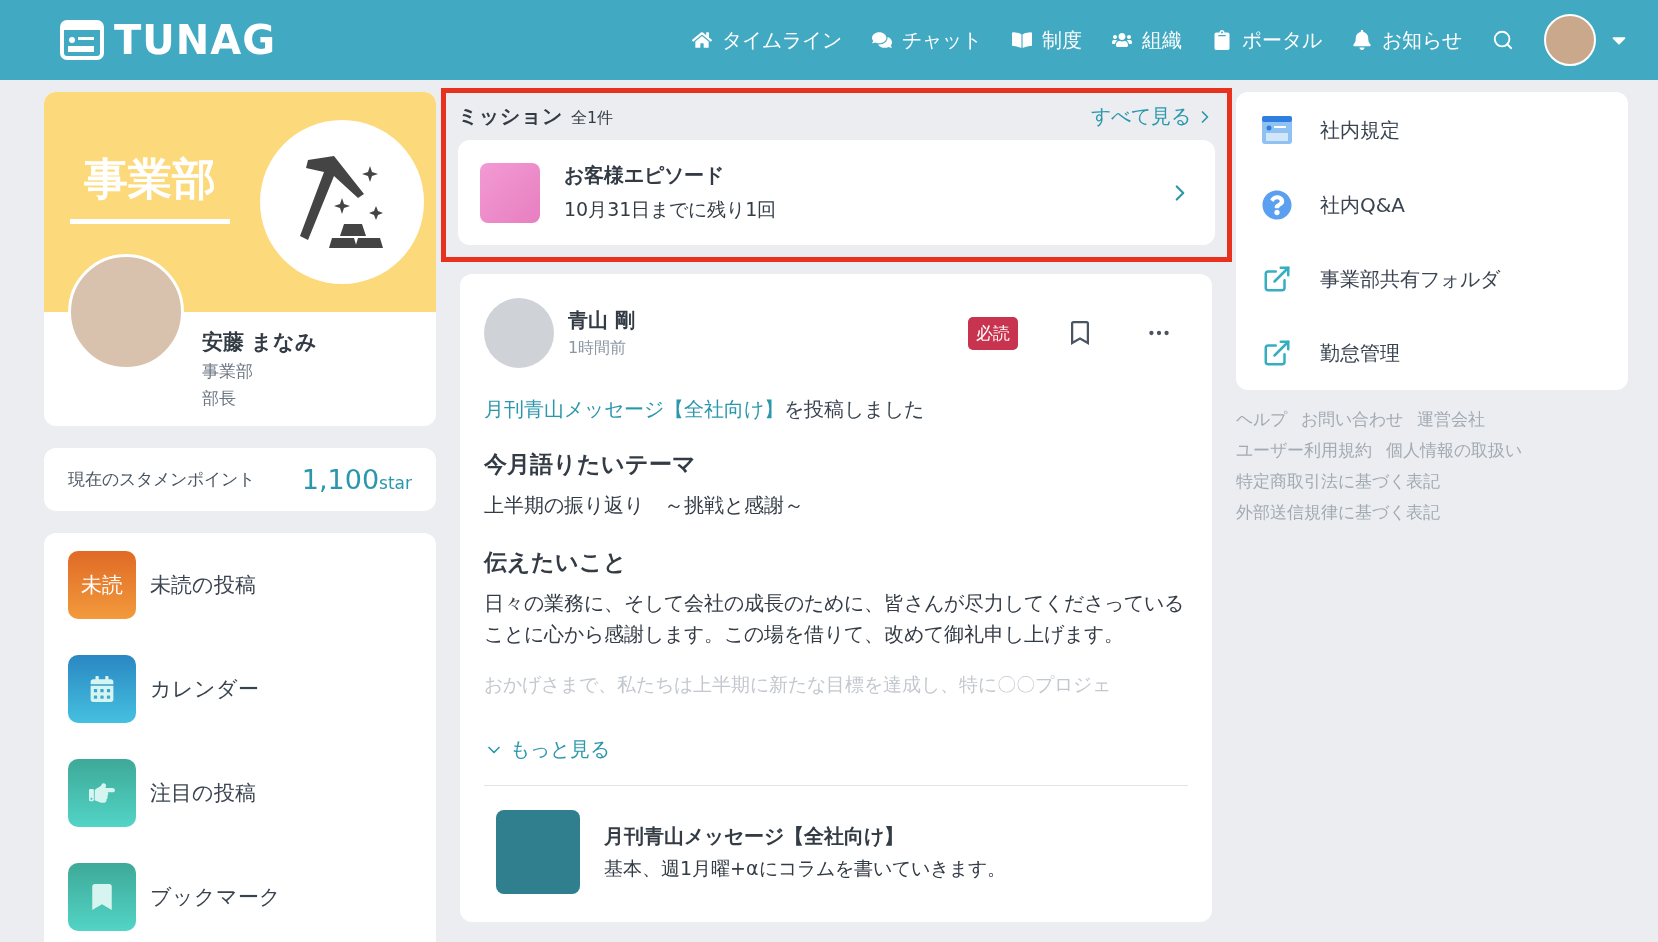  I want to click on user-name: 安藤 まなみ, so click(260, 342).